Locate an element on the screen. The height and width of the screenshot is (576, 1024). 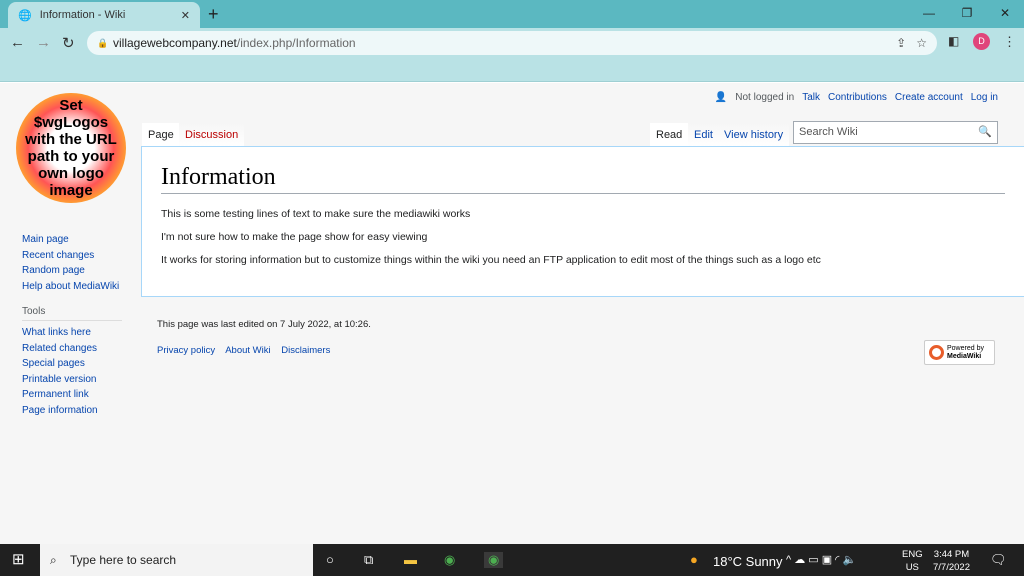
close-window-button: ✕ is located at coordinates (1005, 13).